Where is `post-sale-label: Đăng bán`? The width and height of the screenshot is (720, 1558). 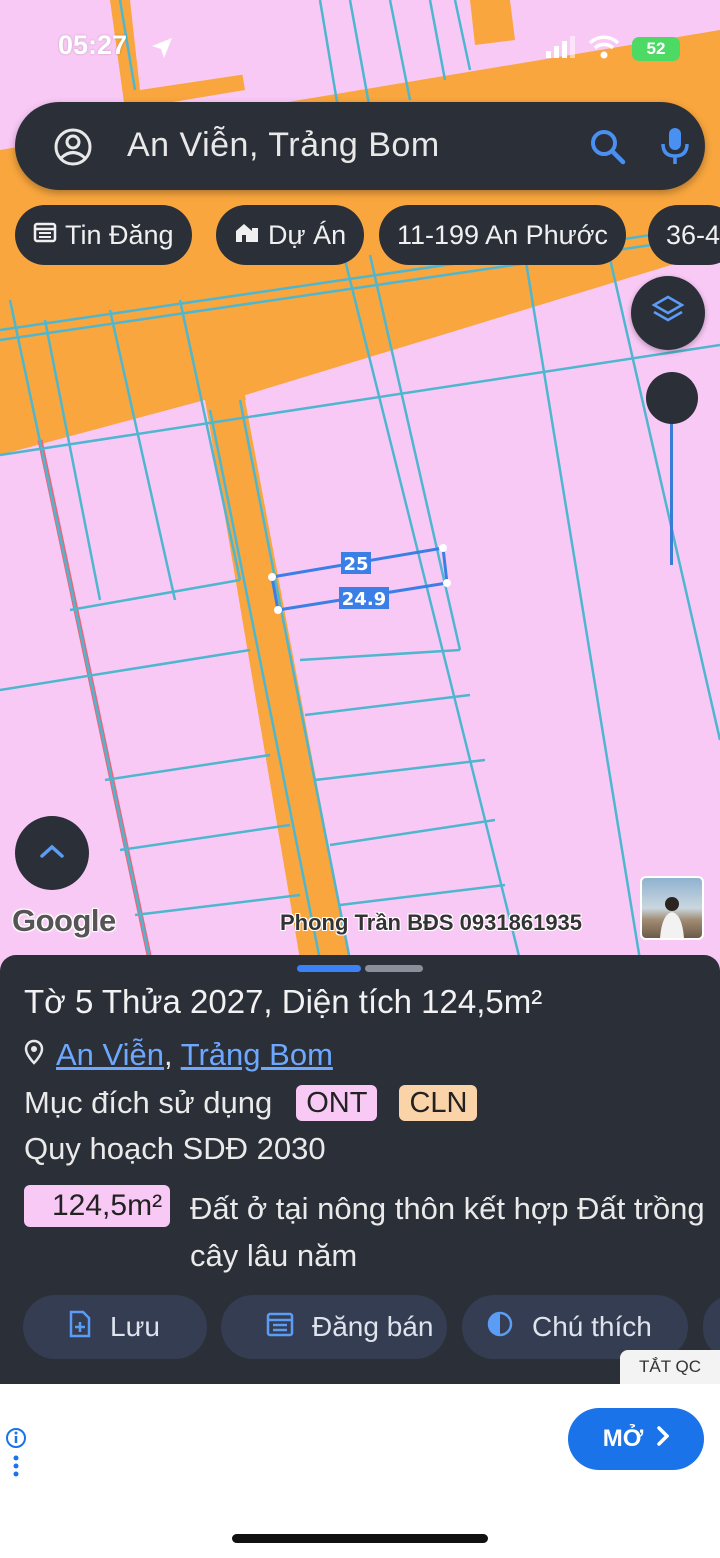
post-sale-label: Đăng bán is located at coordinates (373, 1326).